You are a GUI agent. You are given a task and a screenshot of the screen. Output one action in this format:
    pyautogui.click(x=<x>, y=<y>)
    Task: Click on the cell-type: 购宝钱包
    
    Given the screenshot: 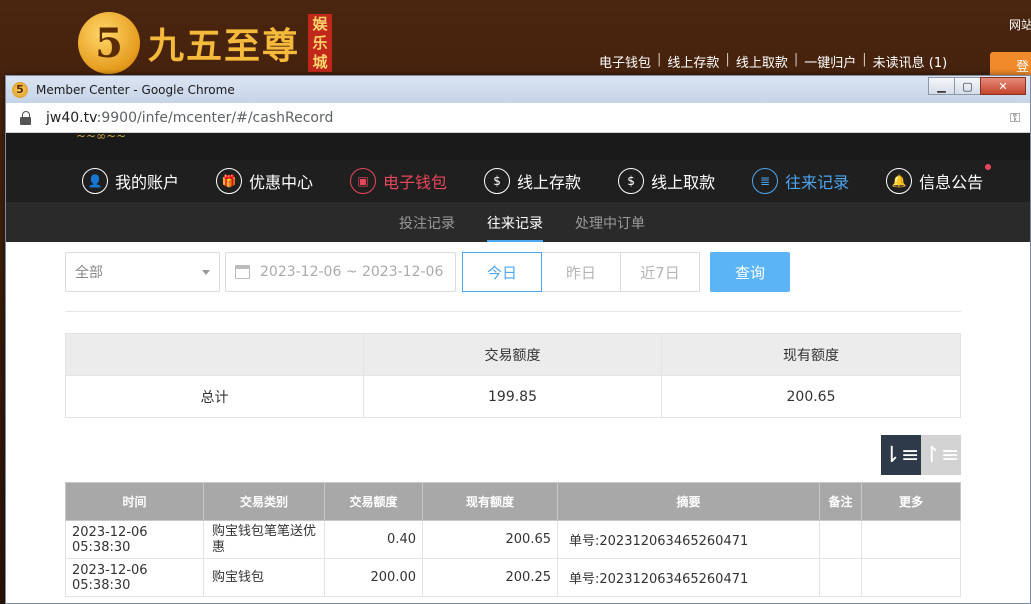 What is the action you would take?
    pyautogui.click(x=264, y=577)
    